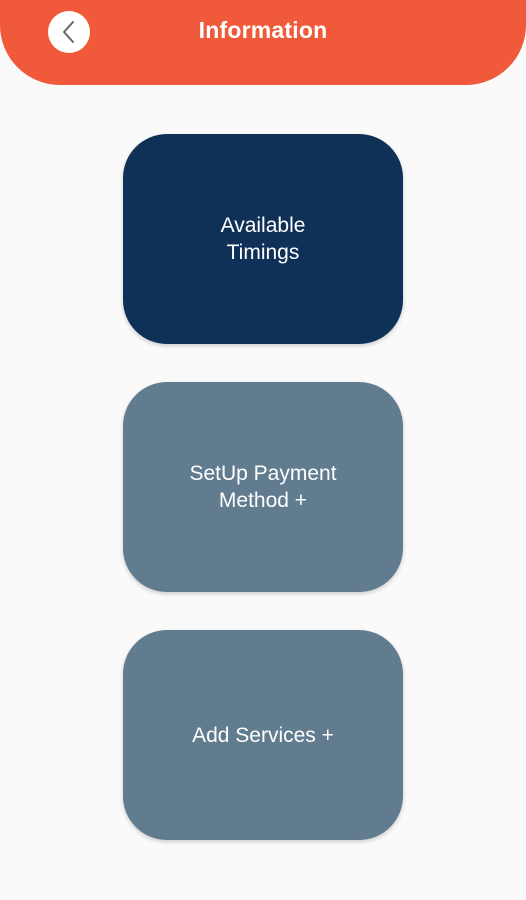 This screenshot has width=526, height=900. I want to click on setup-payment-method-label: SetUp Payment Method +, so click(263, 487).